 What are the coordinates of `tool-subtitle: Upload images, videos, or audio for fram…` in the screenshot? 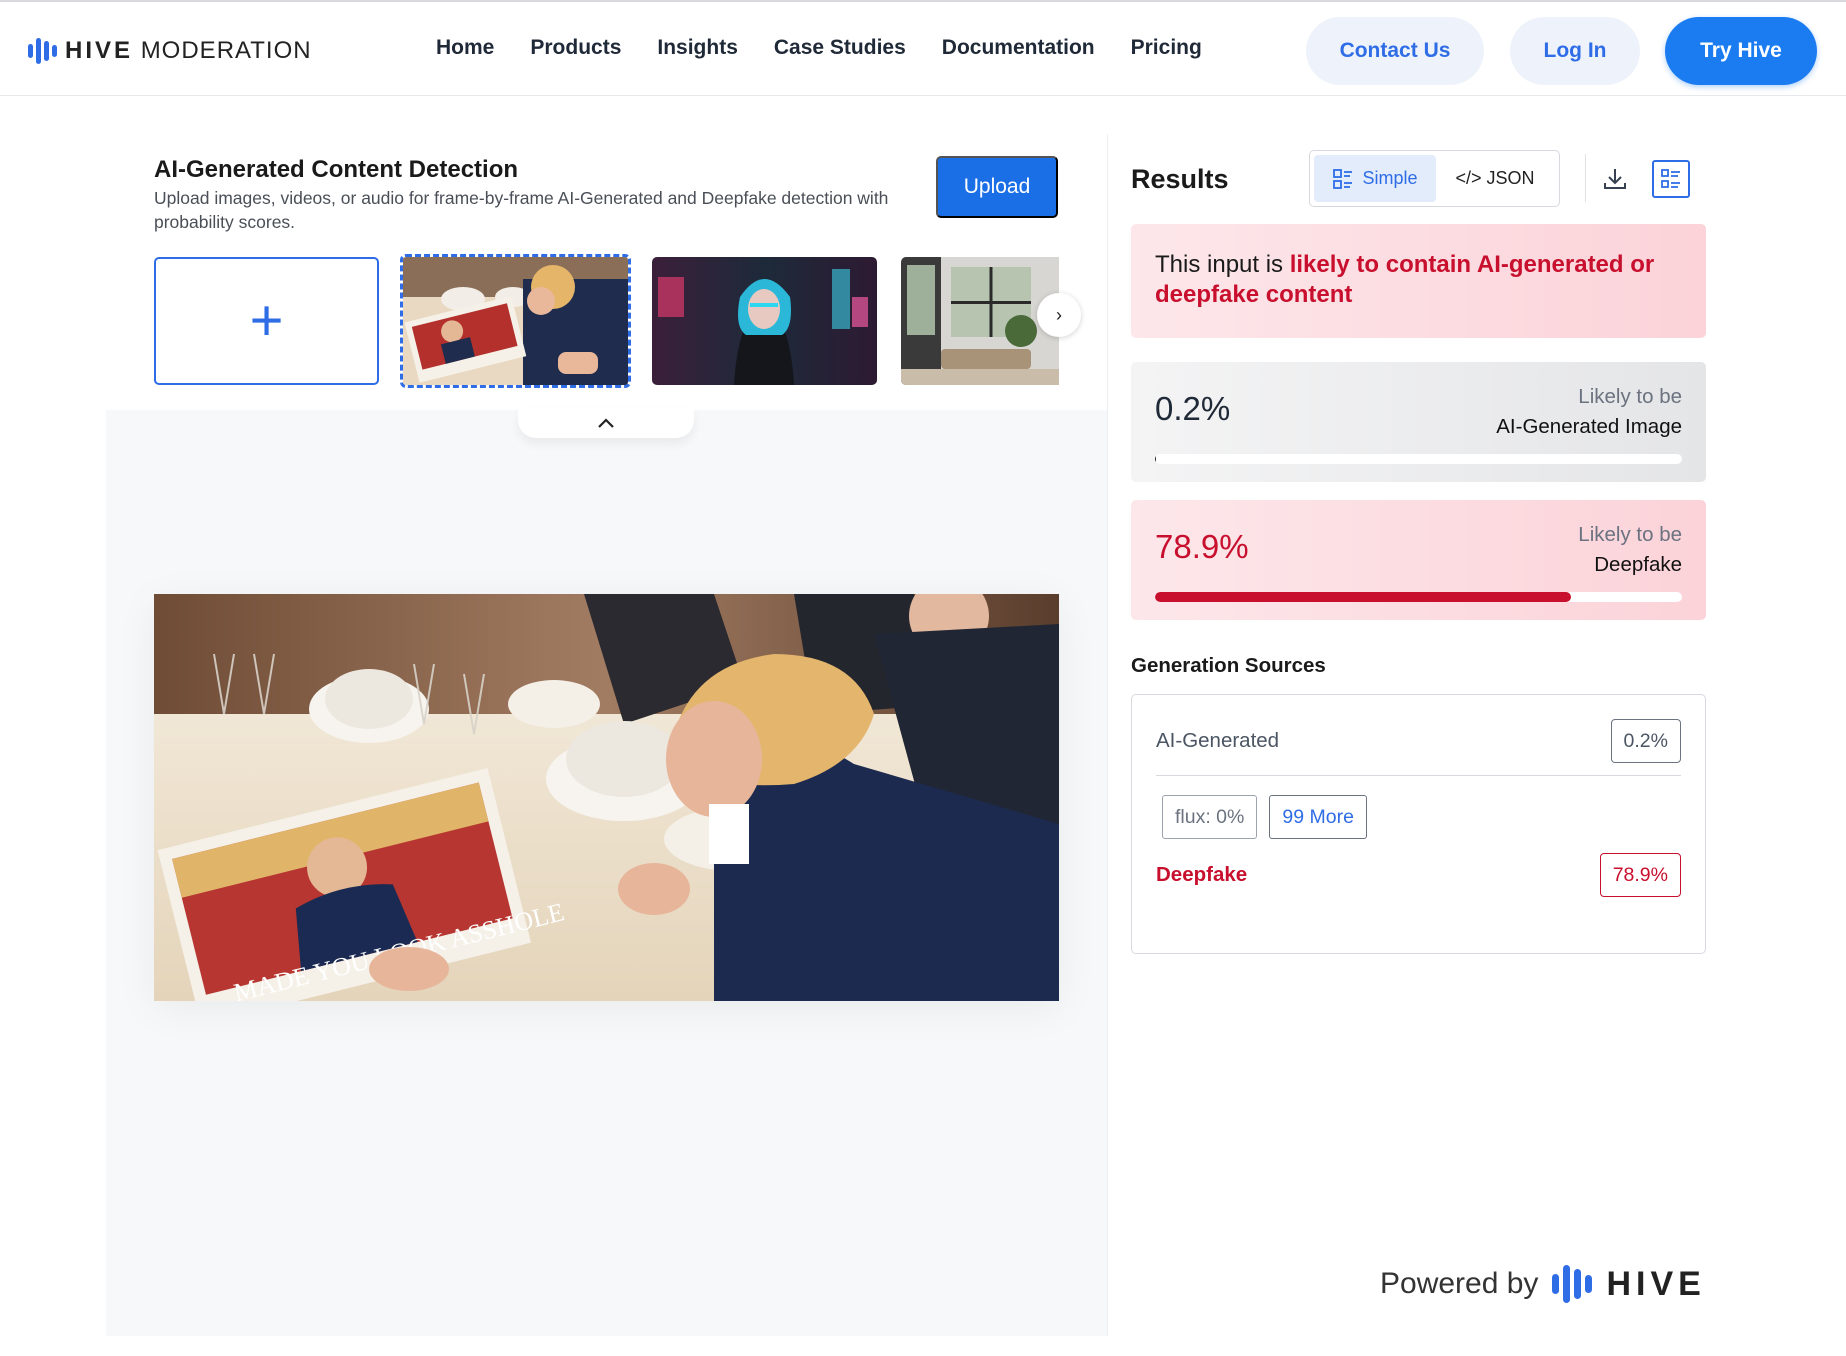 It's located at (521, 210).